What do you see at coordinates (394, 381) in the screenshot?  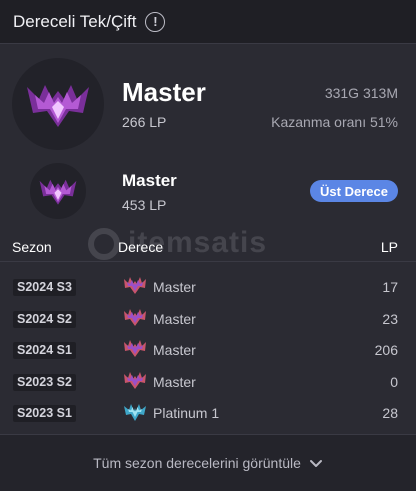 I see `row-lp: 0` at bounding box center [394, 381].